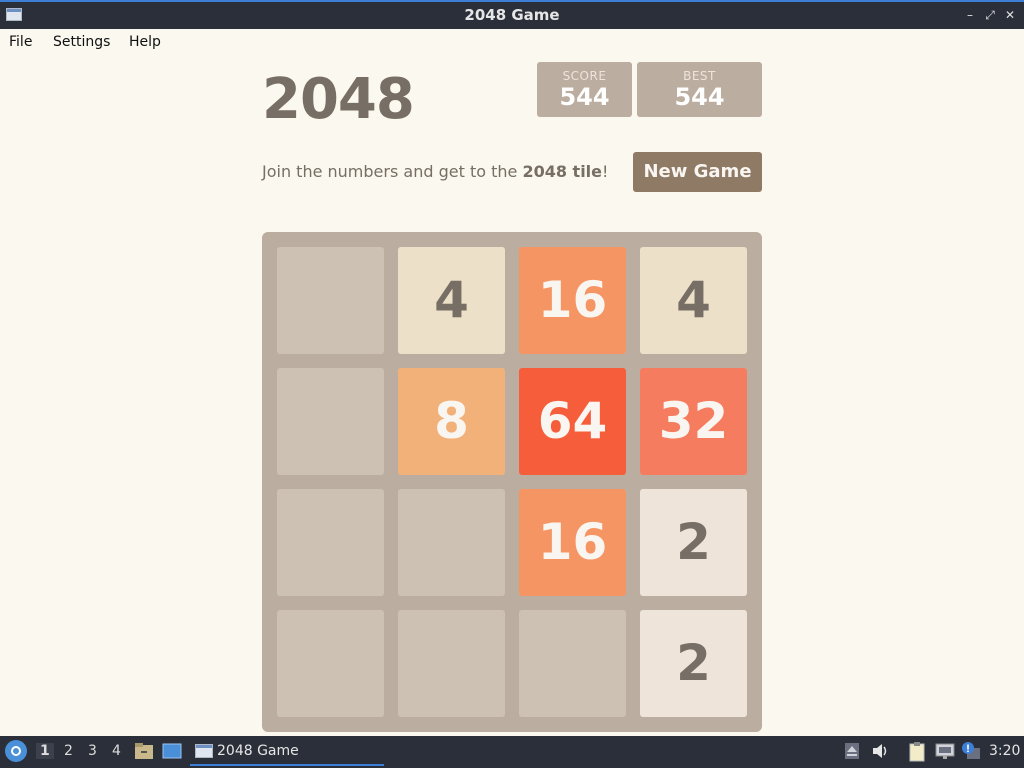 Image resolution: width=1024 pixels, height=768 pixels. Describe the element at coordinates (45, 751) in the screenshot. I see `workspace-1: 1` at that location.